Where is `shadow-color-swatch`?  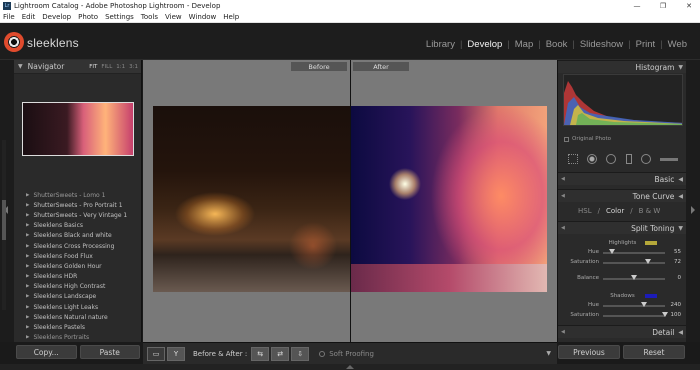 shadow-color-swatch is located at coordinates (651, 296).